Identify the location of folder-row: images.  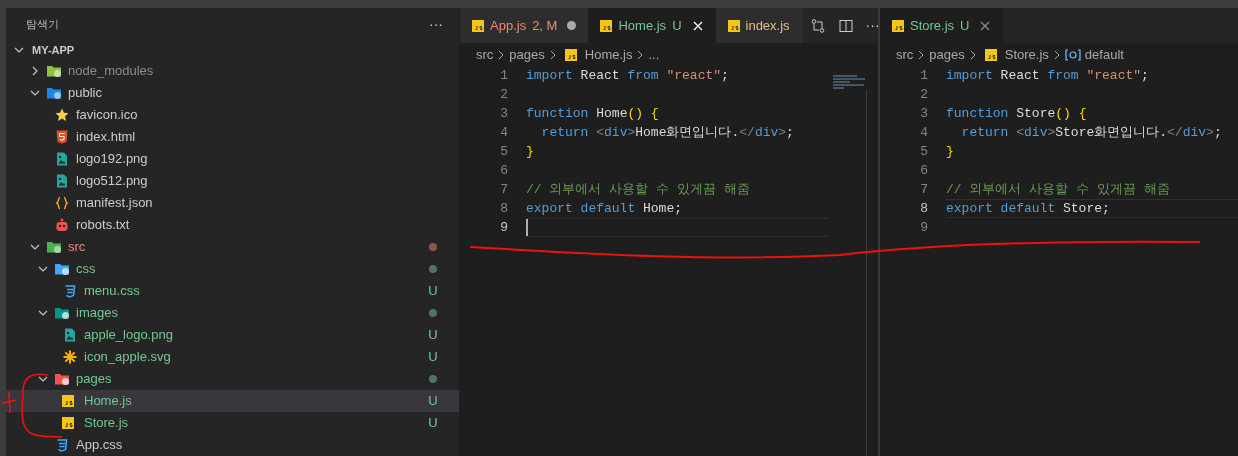
(232, 313).